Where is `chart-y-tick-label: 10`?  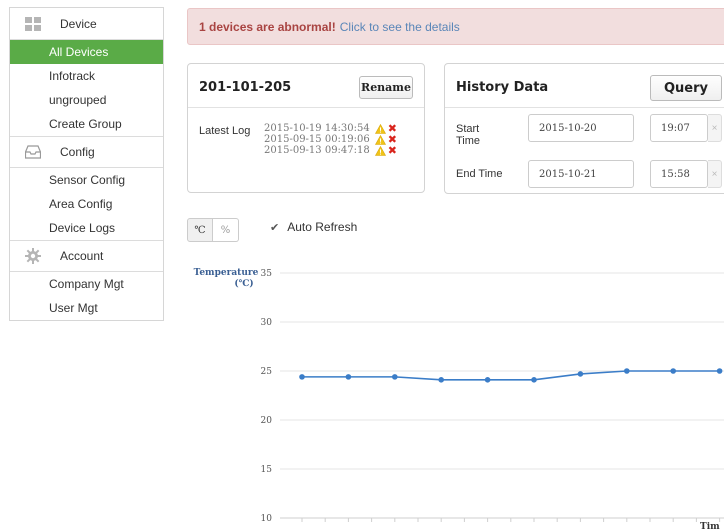
chart-y-tick-label: 10 is located at coordinates (267, 519).